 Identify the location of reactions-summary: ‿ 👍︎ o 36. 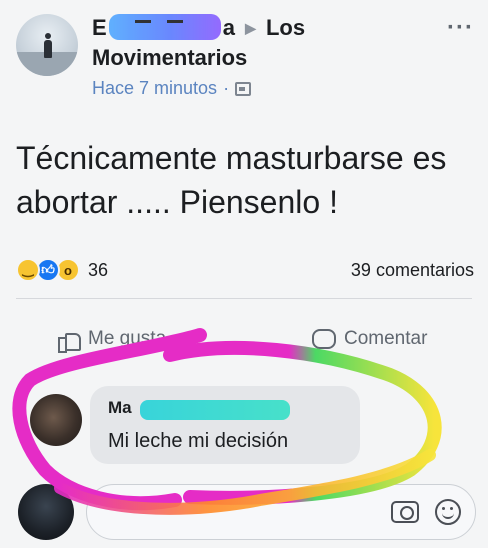
(62, 270).